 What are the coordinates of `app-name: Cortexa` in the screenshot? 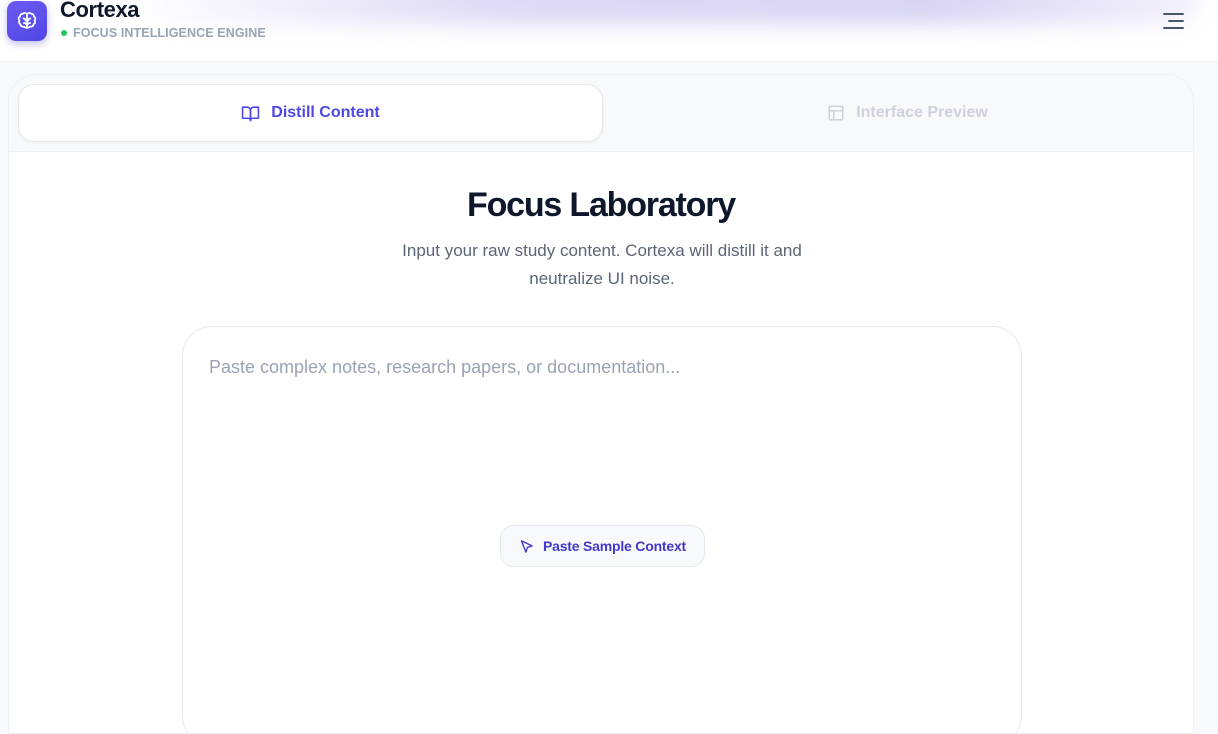 It's located at (100, 11).